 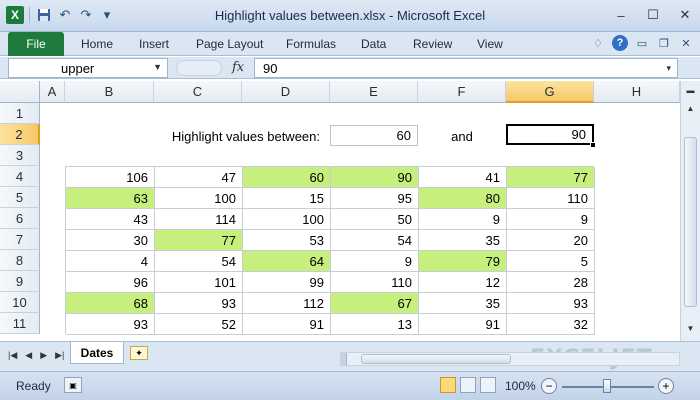 What do you see at coordinates (466, 68) in the screenshot?
I see `formula-input: 90 ▾` at bounding box center [466, 68].